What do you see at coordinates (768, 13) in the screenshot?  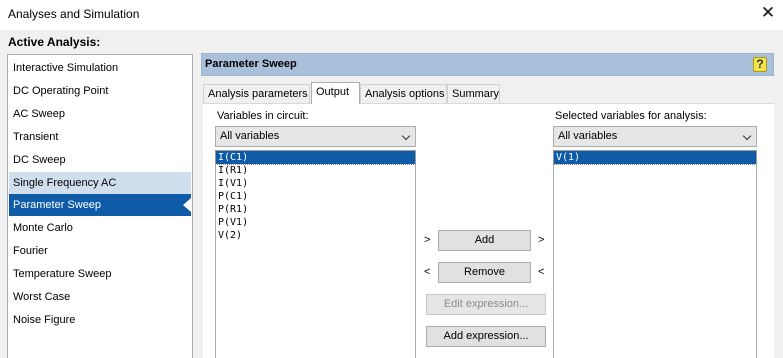 I see `close-icon: ✕` at bounding box center [768, 13].